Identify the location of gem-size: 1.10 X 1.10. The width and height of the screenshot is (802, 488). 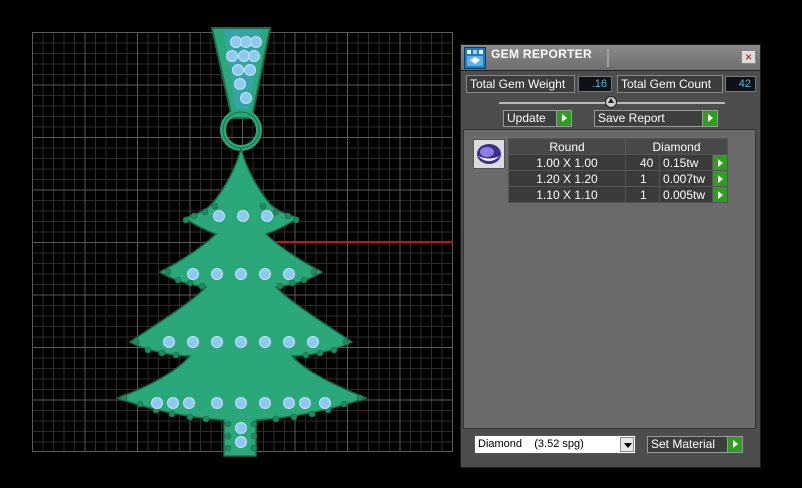
(567, 194).